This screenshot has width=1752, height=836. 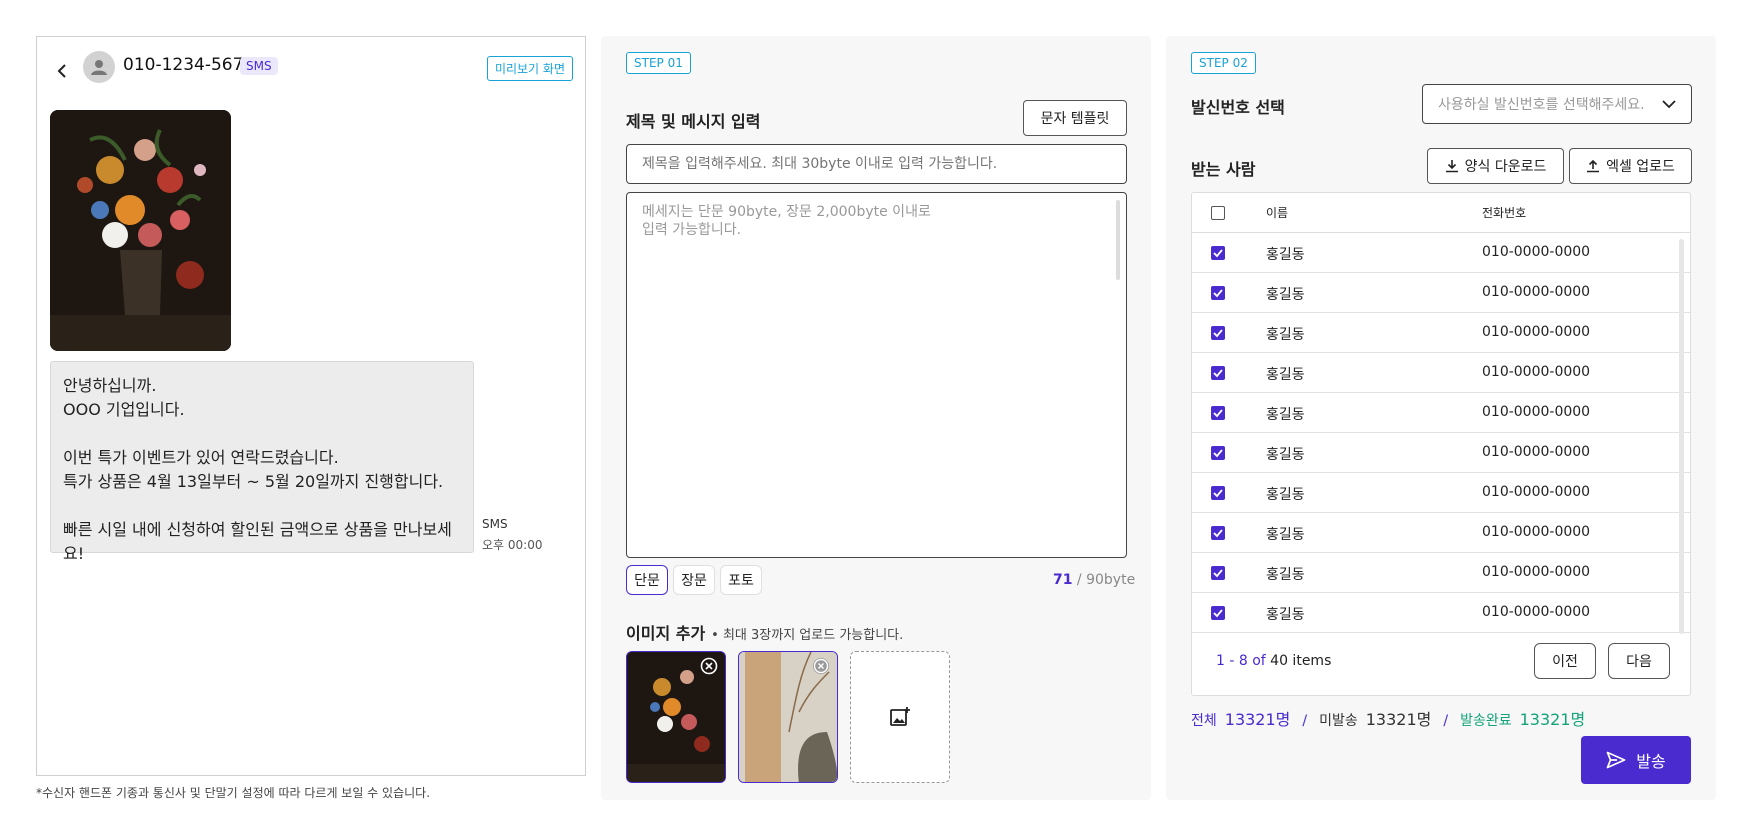 I want to click on prev-page-button: 이전, so click(x=1565, y=661).